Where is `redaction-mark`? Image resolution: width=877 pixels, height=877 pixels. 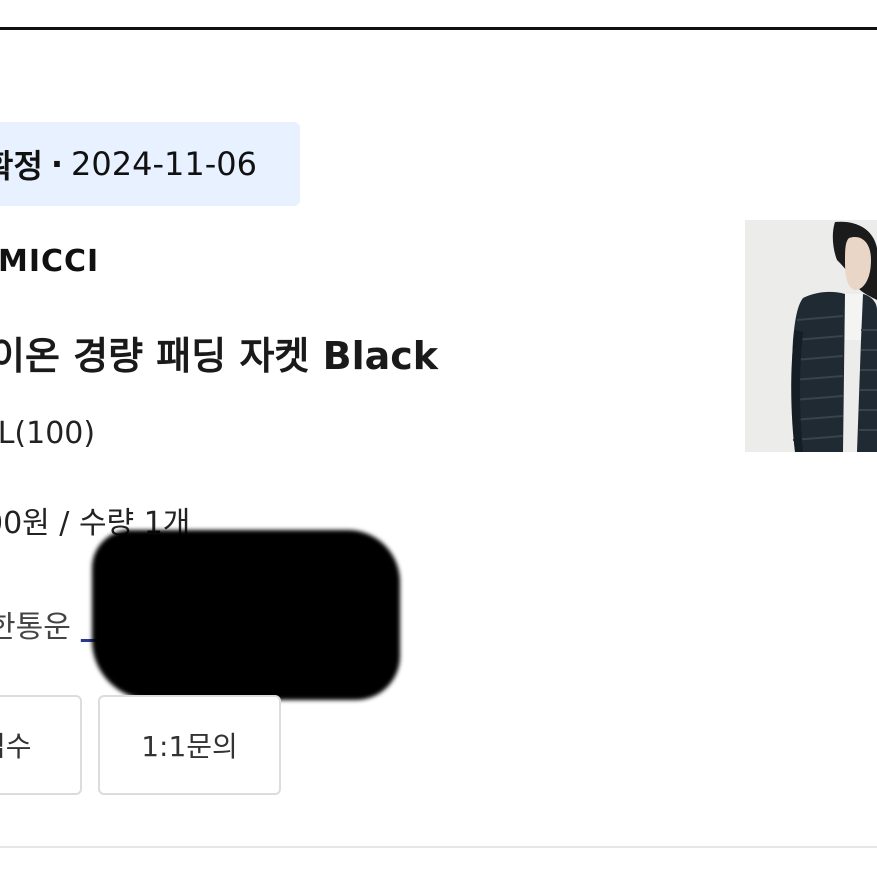 redaction-mark is located at coordinates (246, 615).